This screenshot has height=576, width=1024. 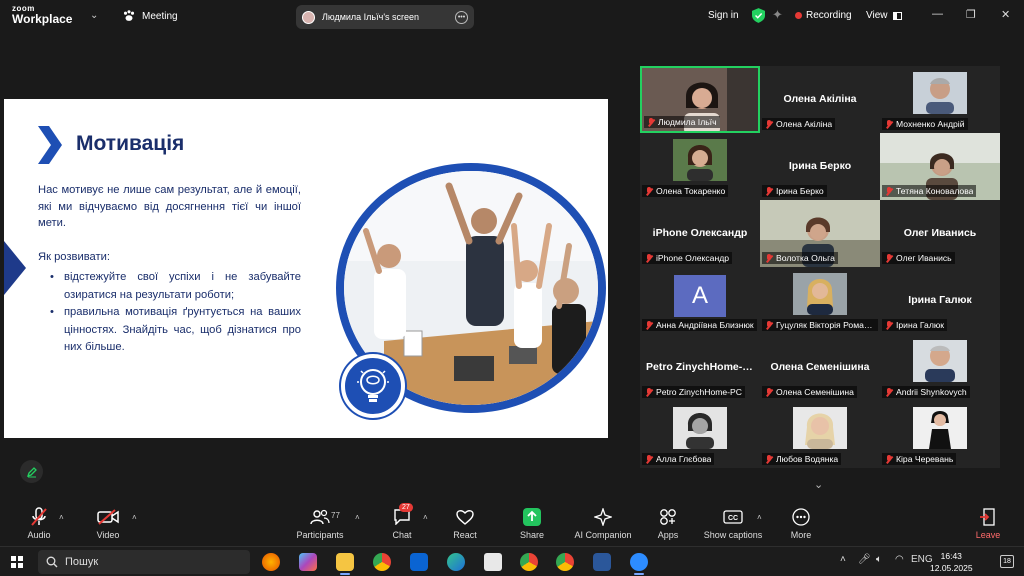 I want to click on participant-tile: Гуцуляк Вікторія Романівна, so click(x=820, y=300).